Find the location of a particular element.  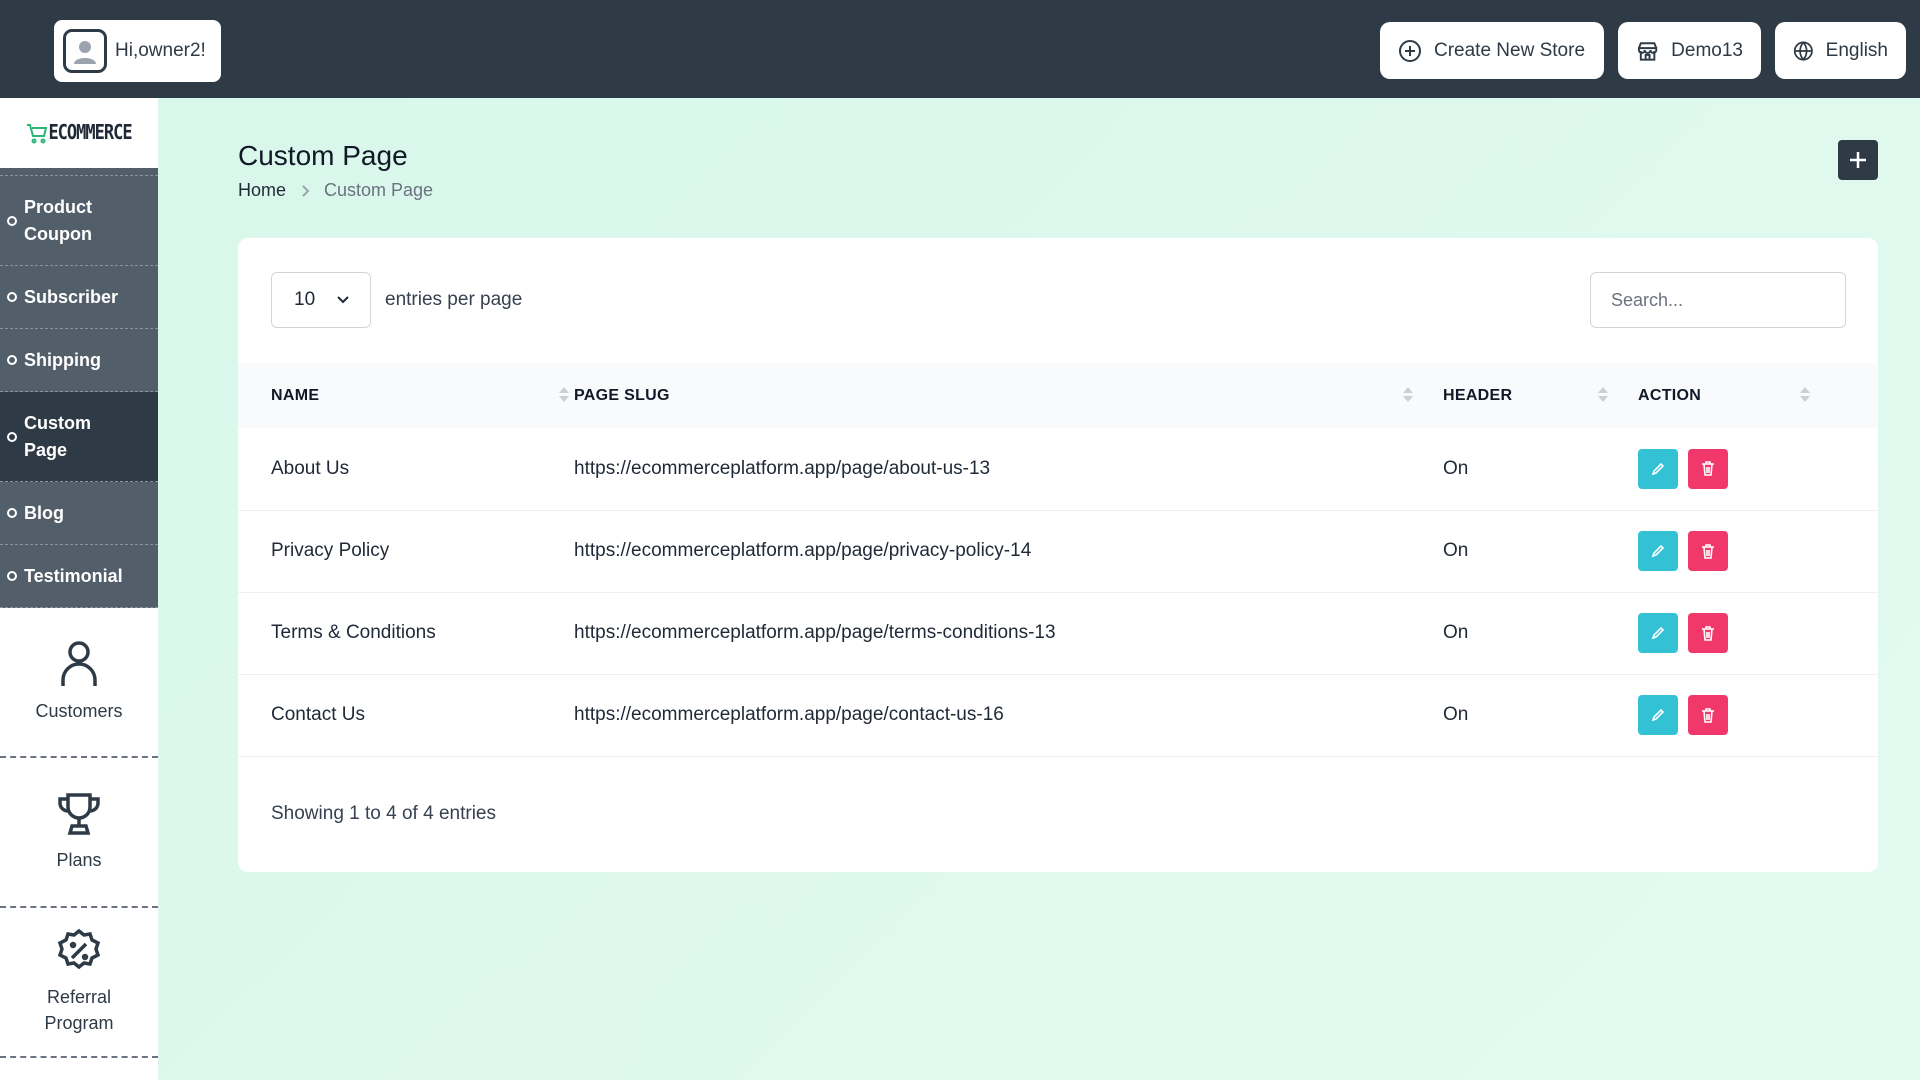

column-header-name: NAME is located at coordinates (406, 395).